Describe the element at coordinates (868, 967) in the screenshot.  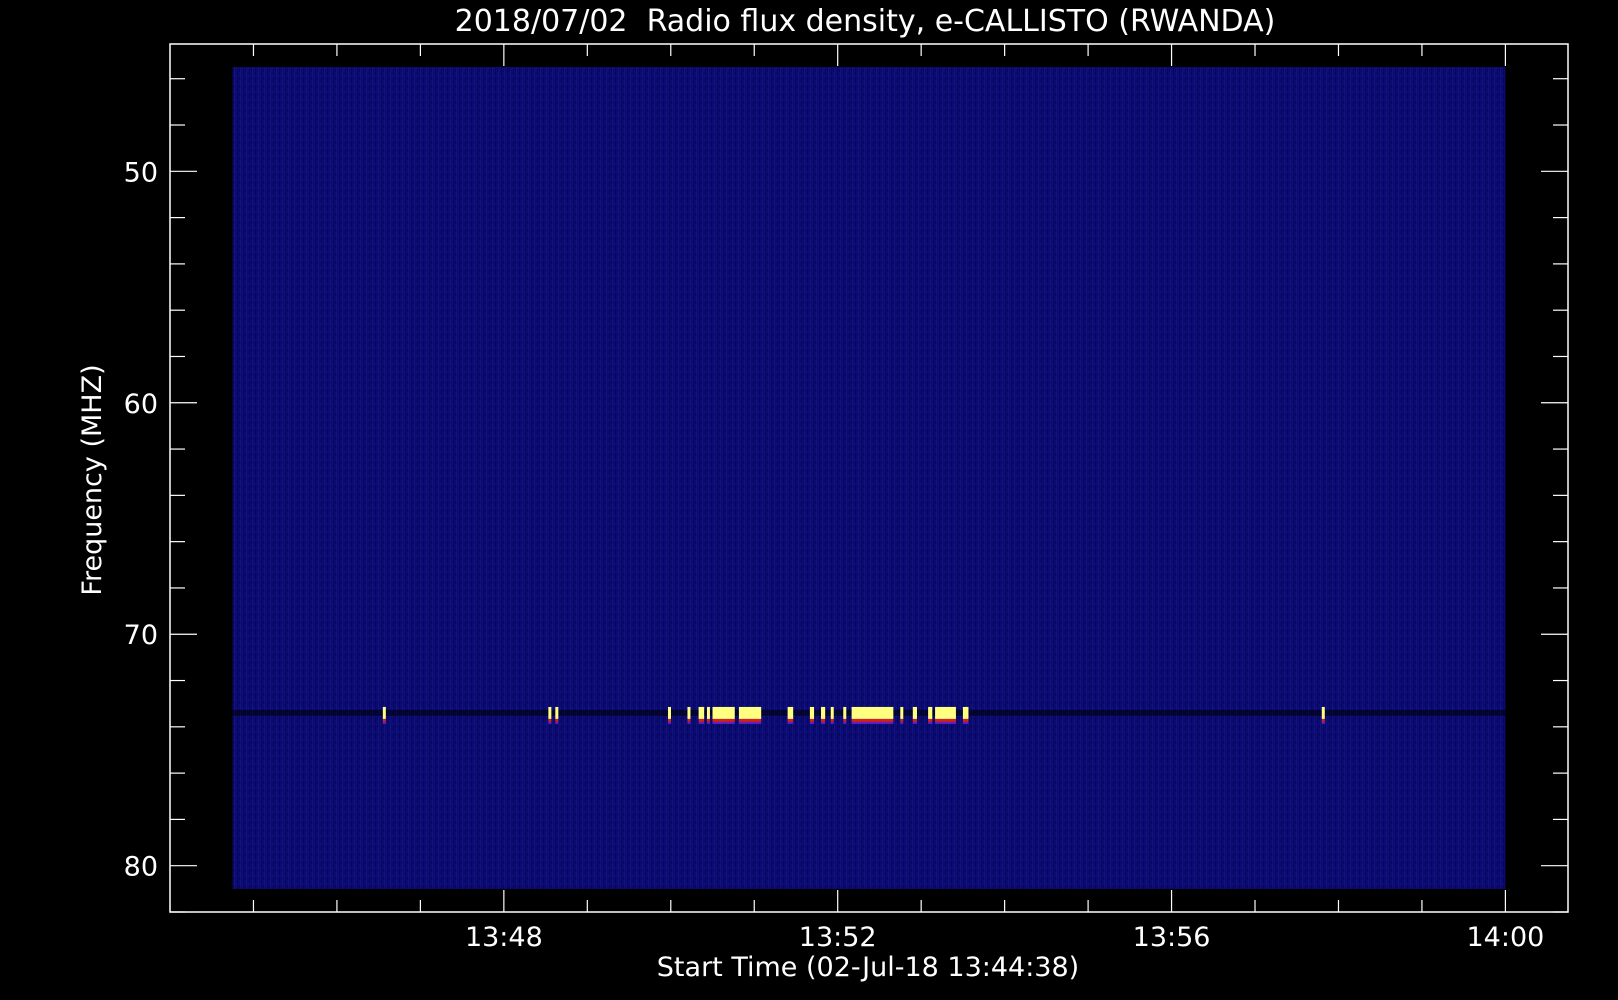
I see `x-axis-label: Start Time (02-Jul-18 13:44:38)` at that location.